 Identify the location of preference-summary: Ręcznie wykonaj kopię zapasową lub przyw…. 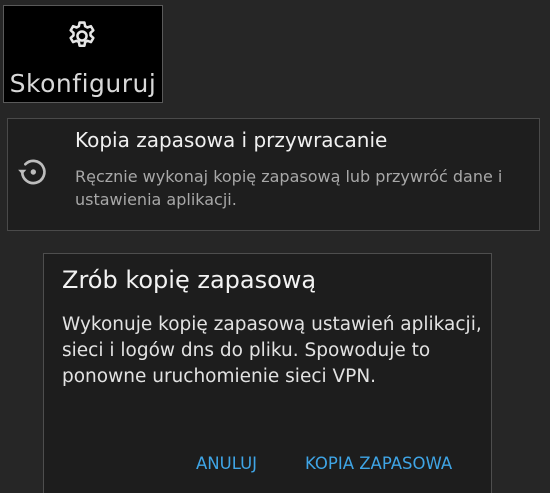
(289, 188).